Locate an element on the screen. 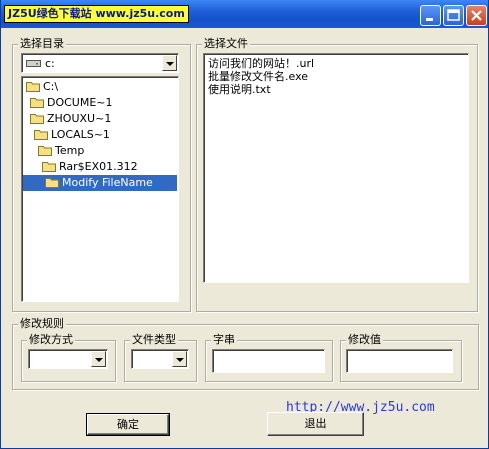  file-group-label: 选择文件 is located at coordinates (226, 44).